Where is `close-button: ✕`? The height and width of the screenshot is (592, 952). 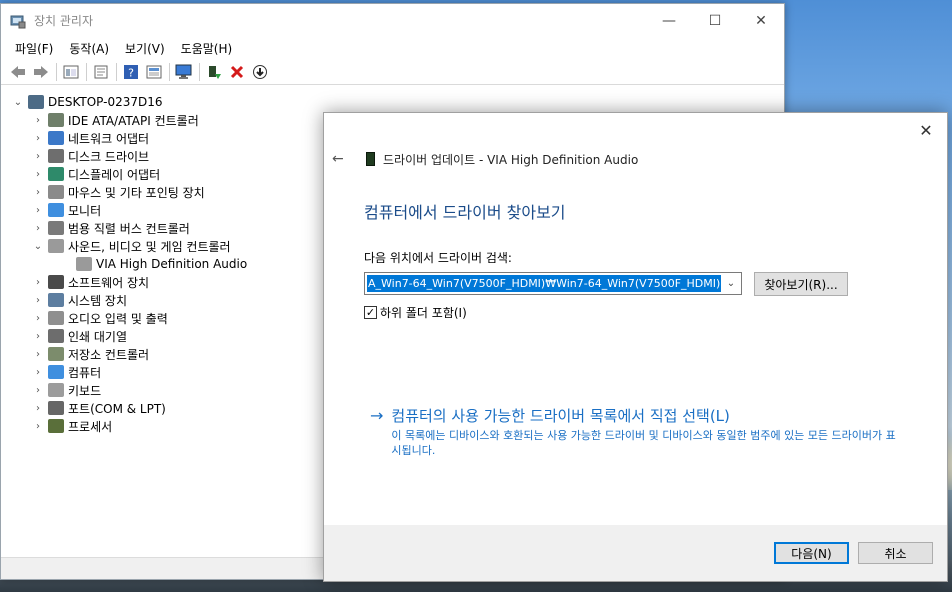
close-button: ✕ is located at coordinates (761, 20).